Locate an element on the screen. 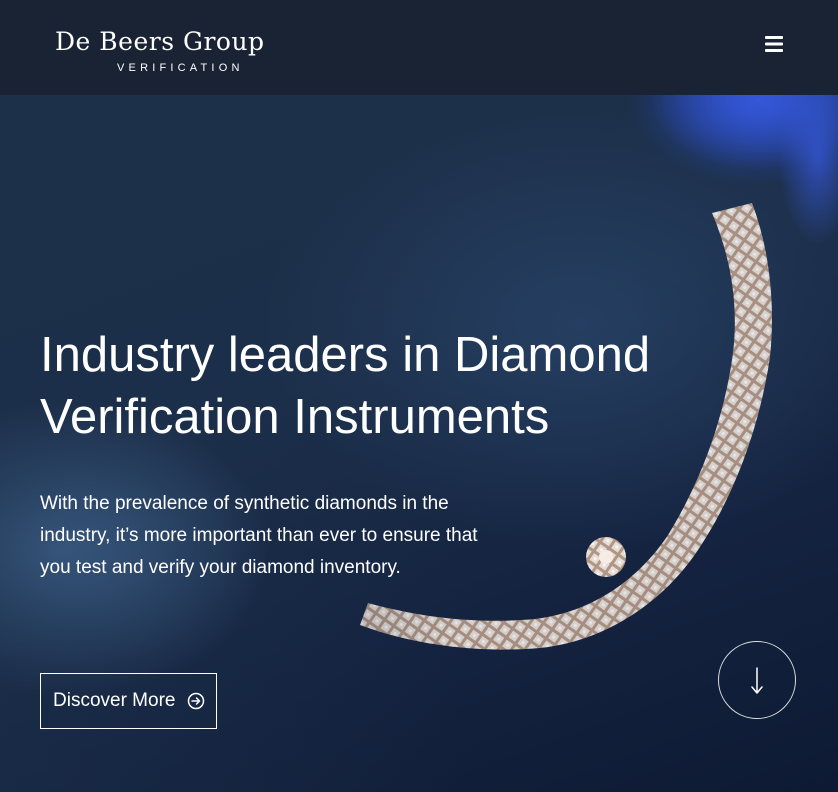  de-beers-logo: De Beers Group VERIFICATION is located at coordinates (185, 51).